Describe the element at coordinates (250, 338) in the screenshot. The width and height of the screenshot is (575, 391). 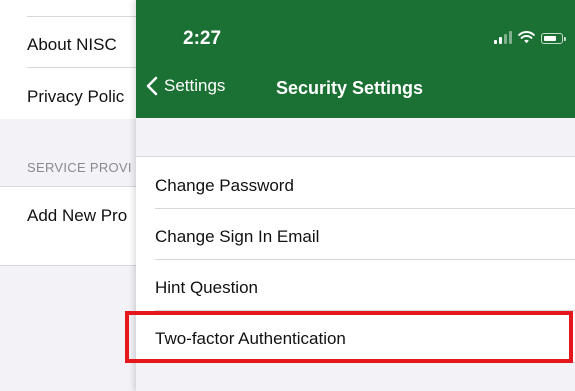
I see `list-item-label: Two-factor Authentication` at that location.